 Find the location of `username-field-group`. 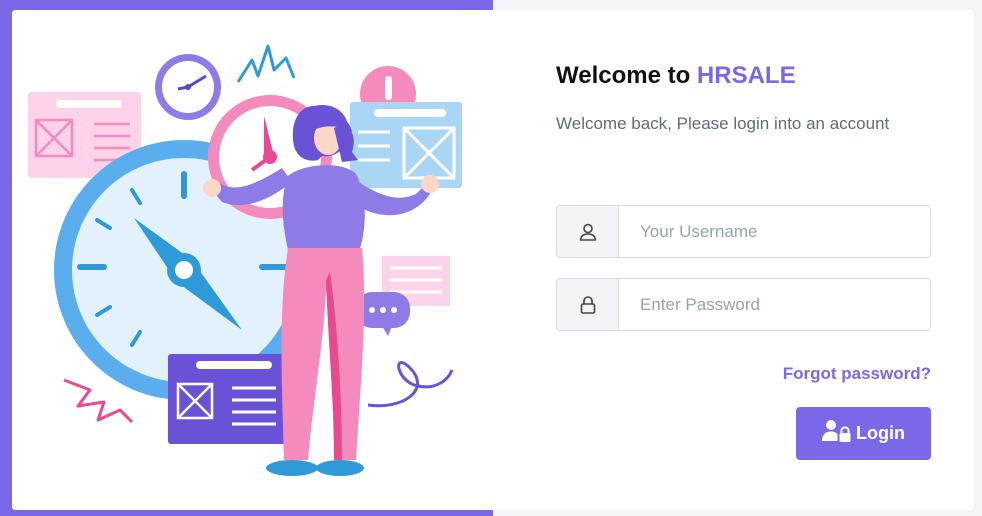

username-field-group is located at coordinates (743, 231).